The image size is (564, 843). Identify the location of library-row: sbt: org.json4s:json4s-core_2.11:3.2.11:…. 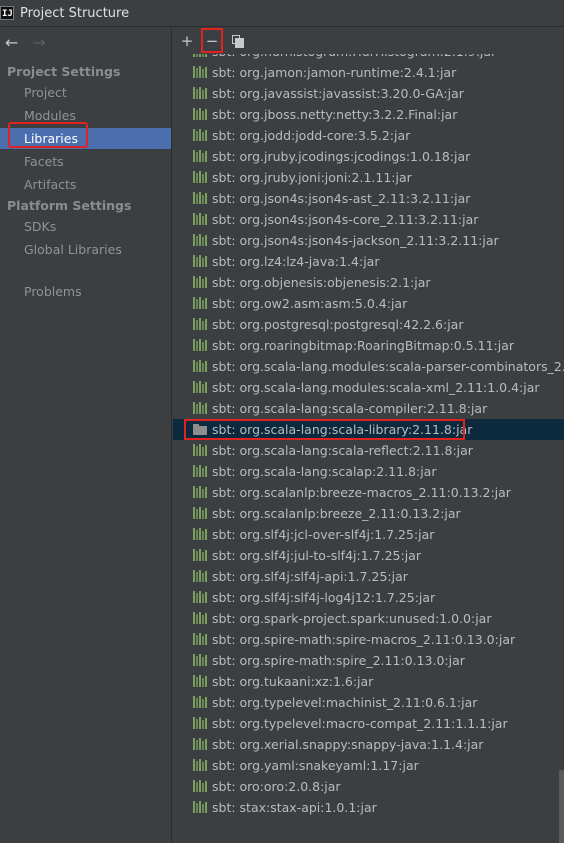
(368, 219).